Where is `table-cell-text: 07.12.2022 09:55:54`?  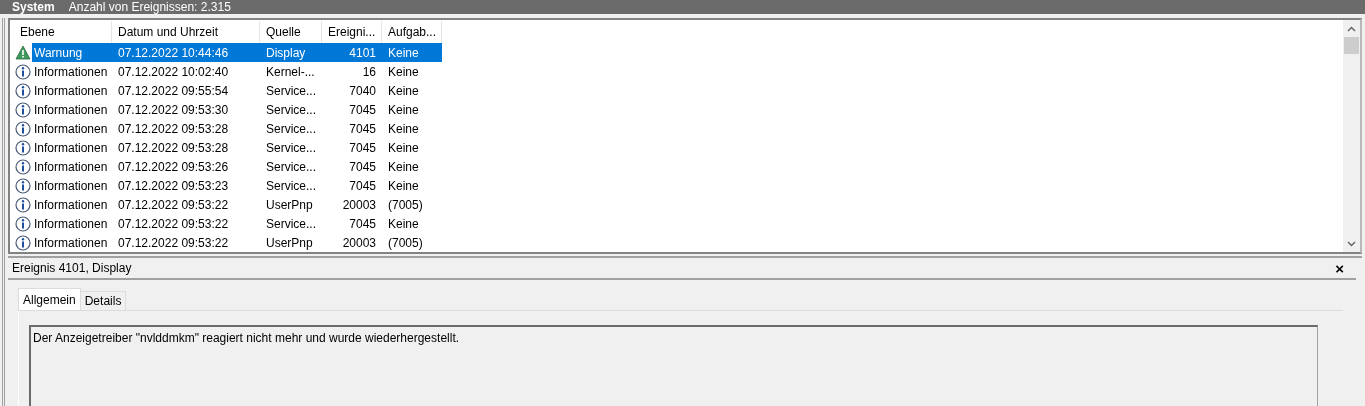
table-cell-text: 07.12.2022 09:55:54 is located at coordinates (173, 91).